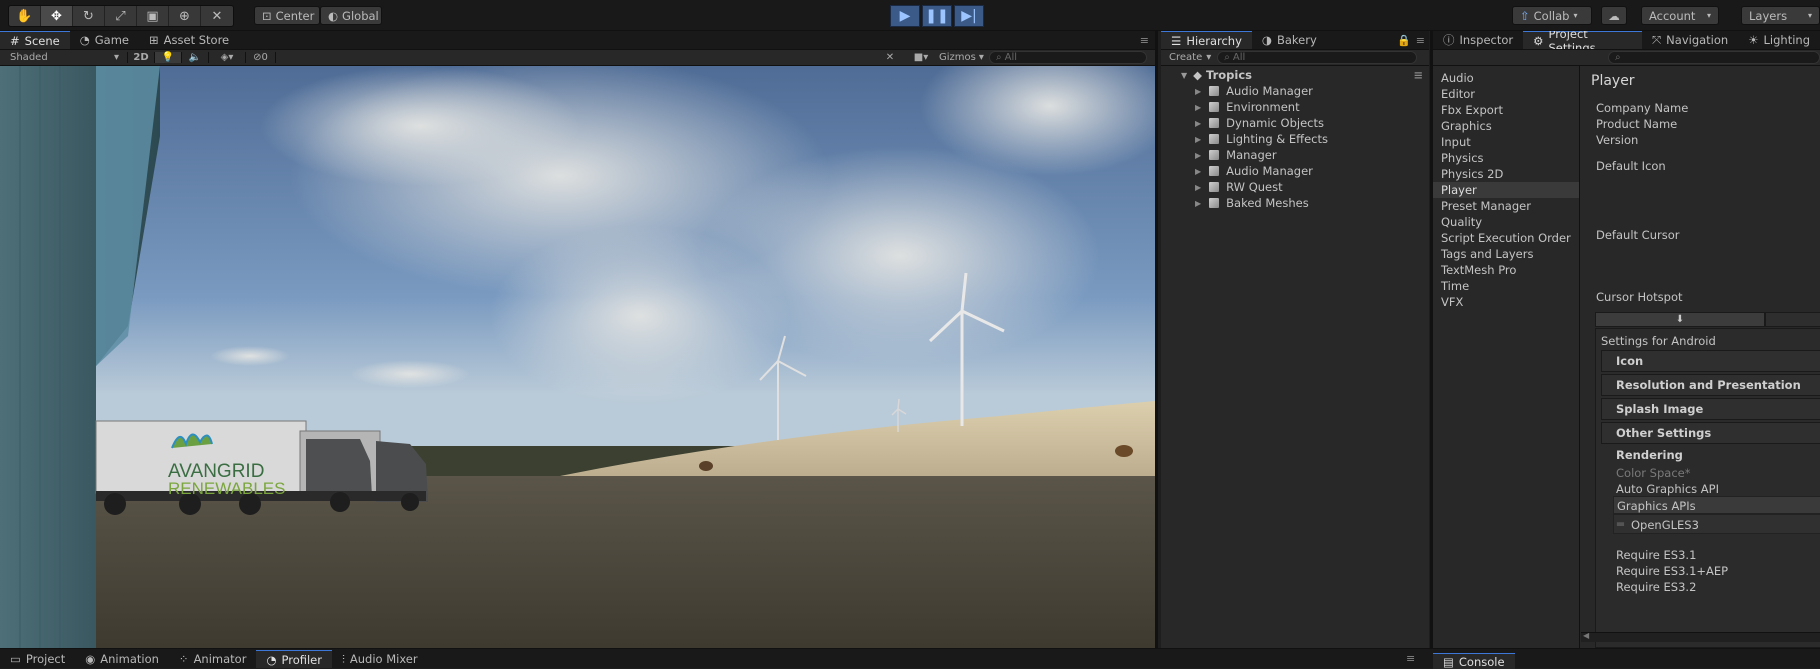 Image resolution: width=1820 pixels, height=669 pixels. Describe the element at coordinates (1792, 319) in the screenshot. I see `platform-tab-other` at that location.